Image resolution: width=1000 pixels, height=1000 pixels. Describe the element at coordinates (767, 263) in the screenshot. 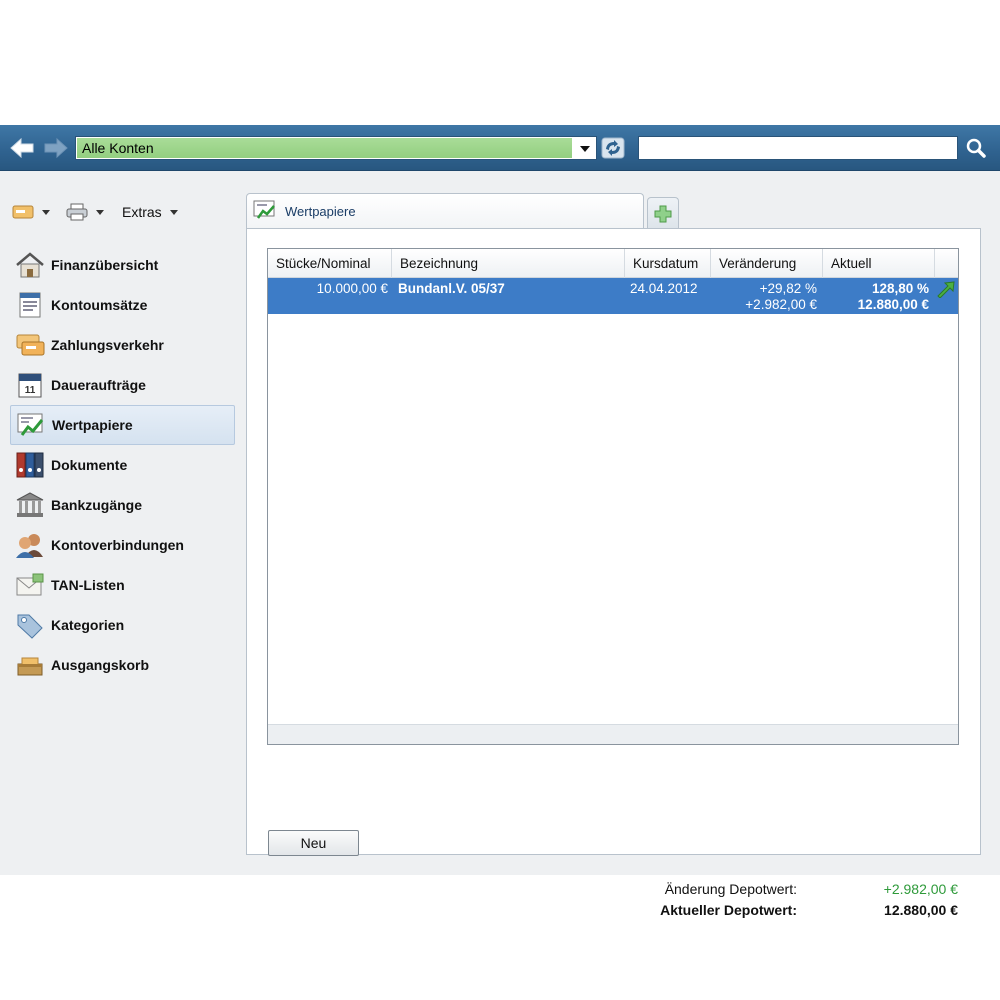

I see `column-header-veraenderung: Veränderung` at that location.